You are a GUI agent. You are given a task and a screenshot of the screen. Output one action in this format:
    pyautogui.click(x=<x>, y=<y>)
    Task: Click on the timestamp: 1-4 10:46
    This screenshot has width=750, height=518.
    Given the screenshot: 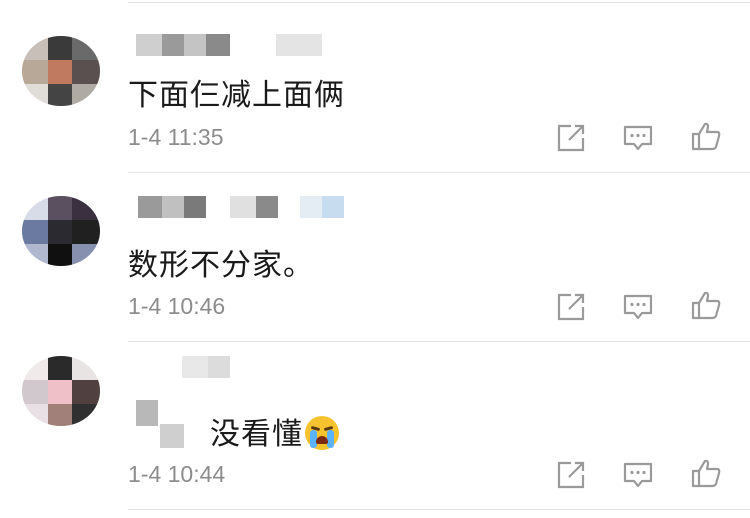 What is the action you would take?
    pyautogui.click(x=177, y=306)
    